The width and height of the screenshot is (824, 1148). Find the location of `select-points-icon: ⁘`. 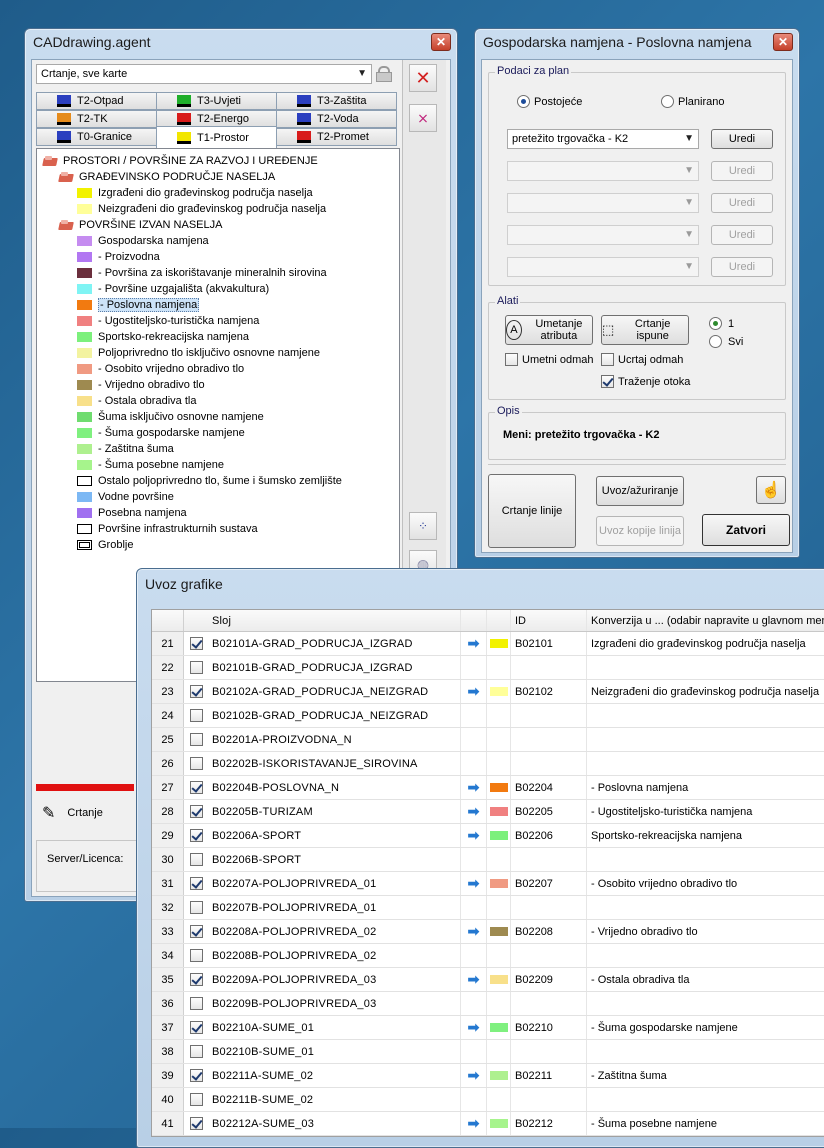

select-points-icon: ⁘ is located at coordinates (423, 526).